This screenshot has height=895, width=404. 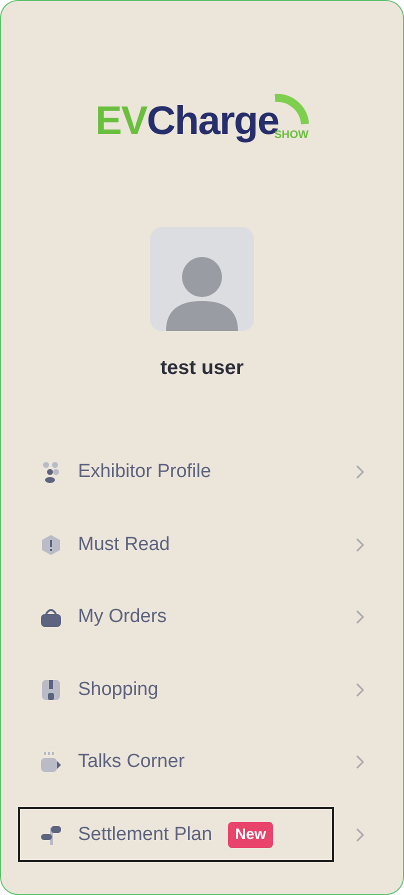 I want to click on menu-item: Shopping, so click(x=176, y=690).